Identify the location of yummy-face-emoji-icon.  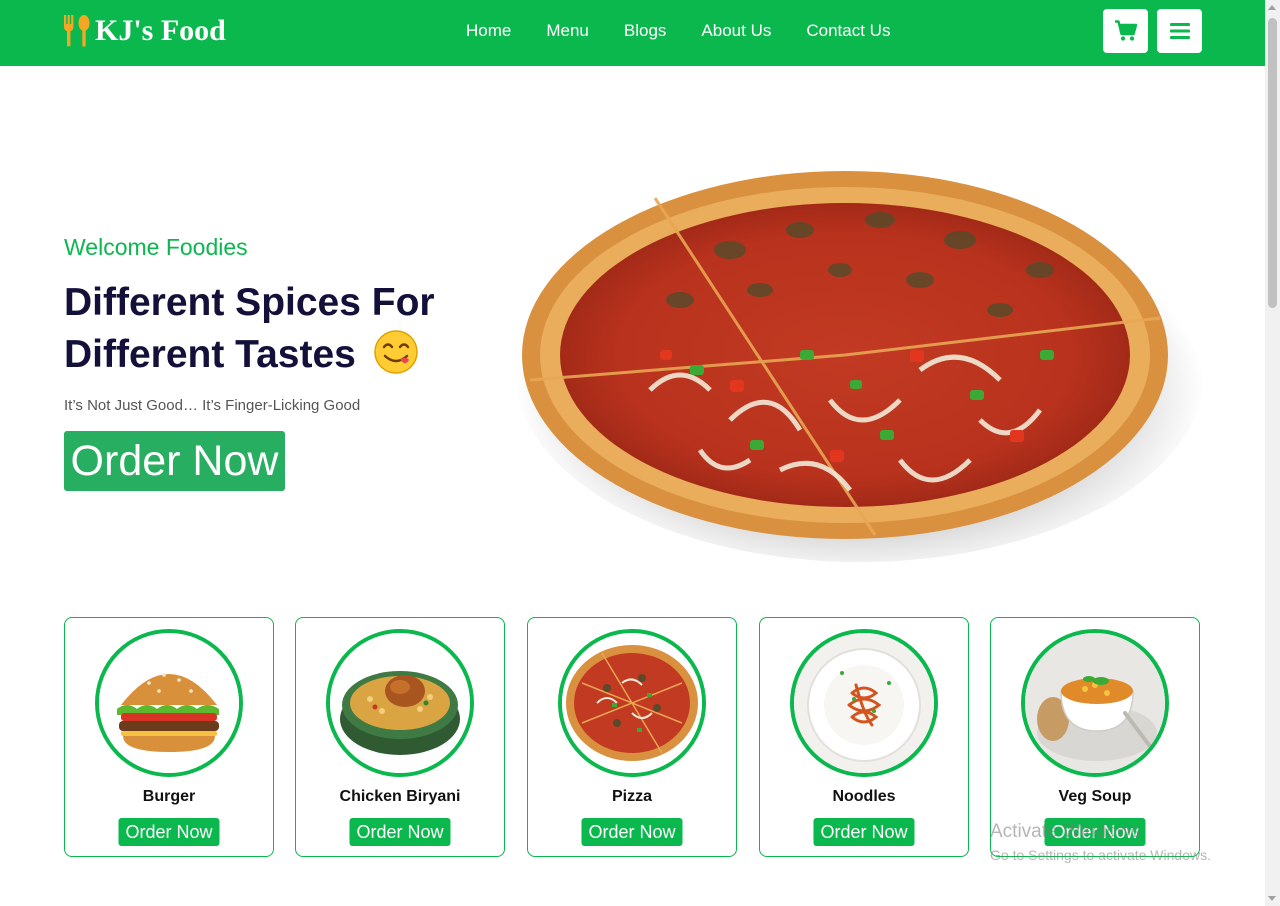
(395, 352).